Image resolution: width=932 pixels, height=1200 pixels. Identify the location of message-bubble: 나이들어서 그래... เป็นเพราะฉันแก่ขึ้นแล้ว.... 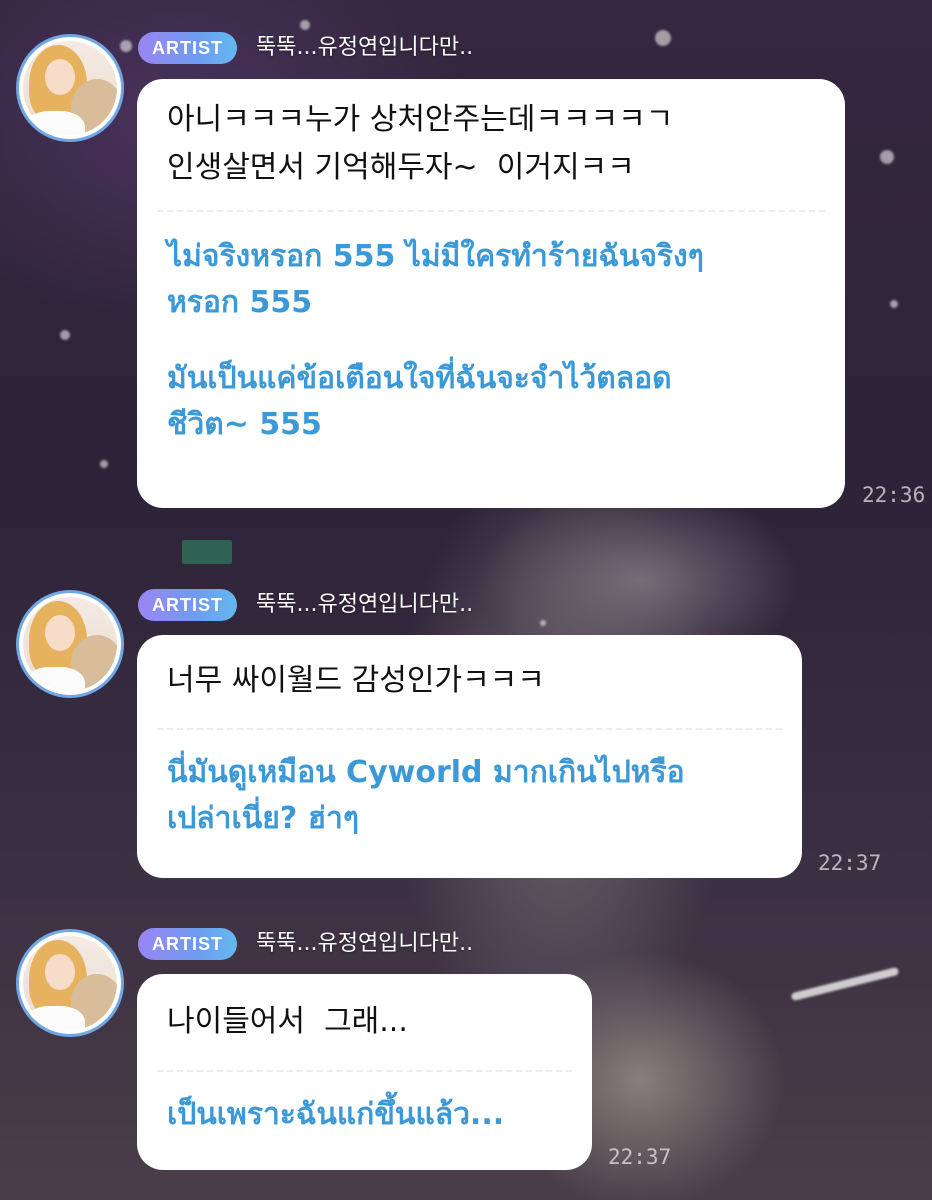
(364, 1072).